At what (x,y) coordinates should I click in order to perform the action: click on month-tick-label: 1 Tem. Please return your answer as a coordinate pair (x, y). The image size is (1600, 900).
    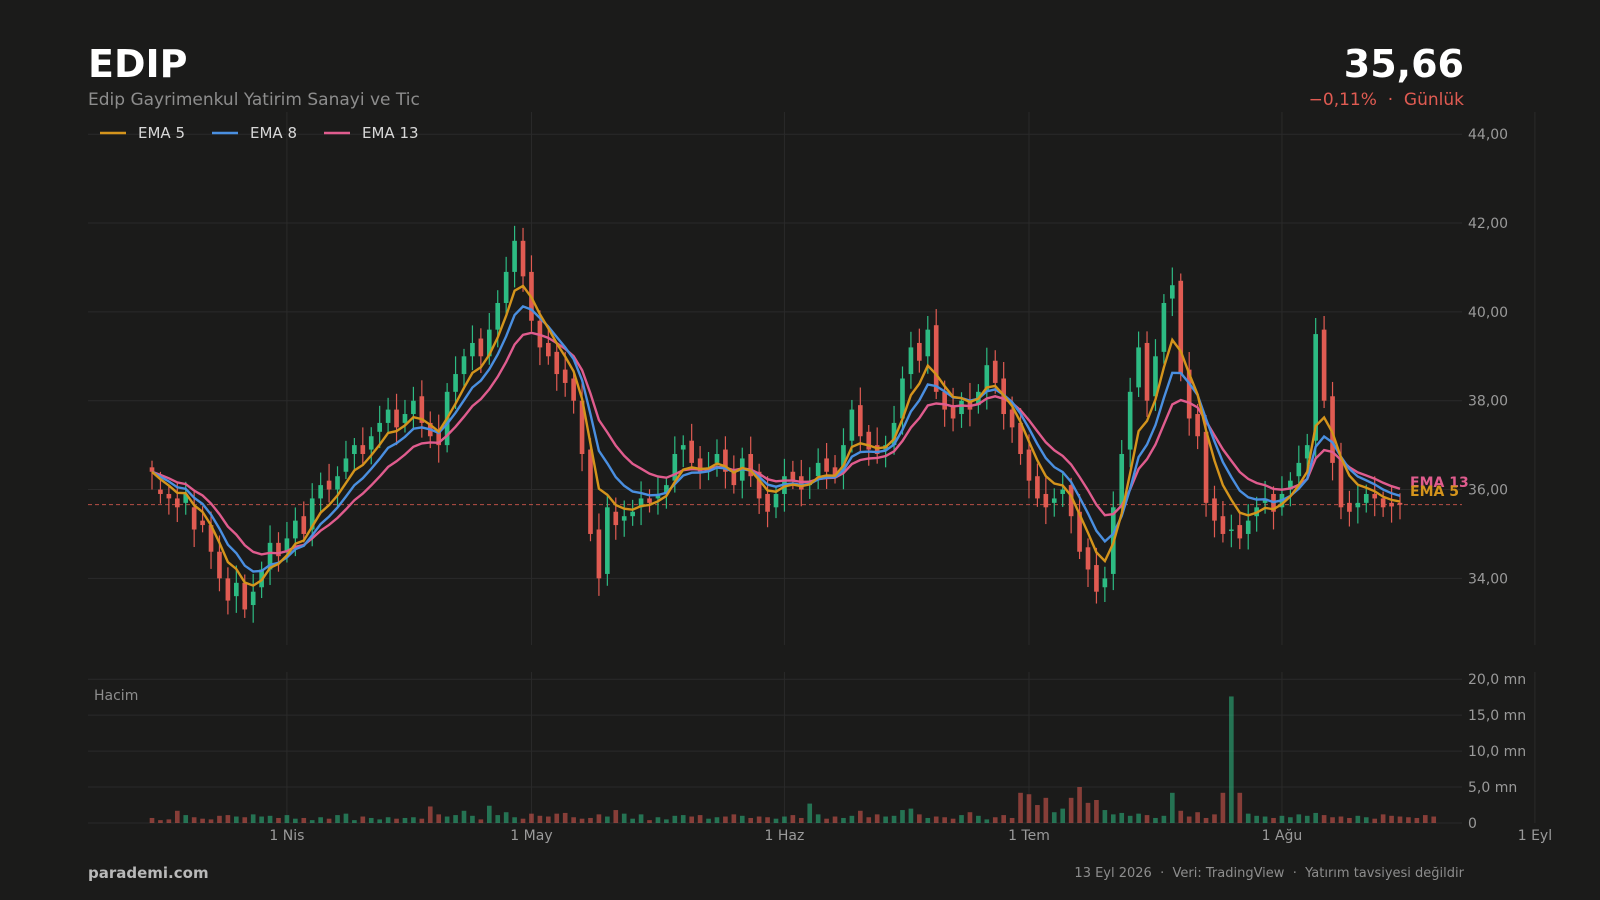
    Looking at the image, I should click on (1029, 836).